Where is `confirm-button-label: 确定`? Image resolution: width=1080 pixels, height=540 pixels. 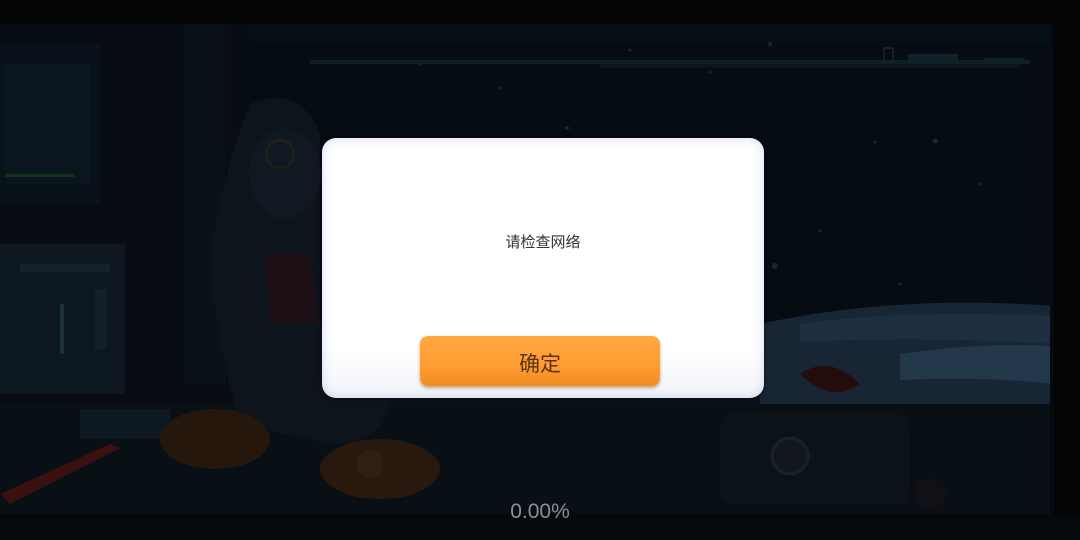 confirm-button-label: 确定 is located at coordinates (540, 364).